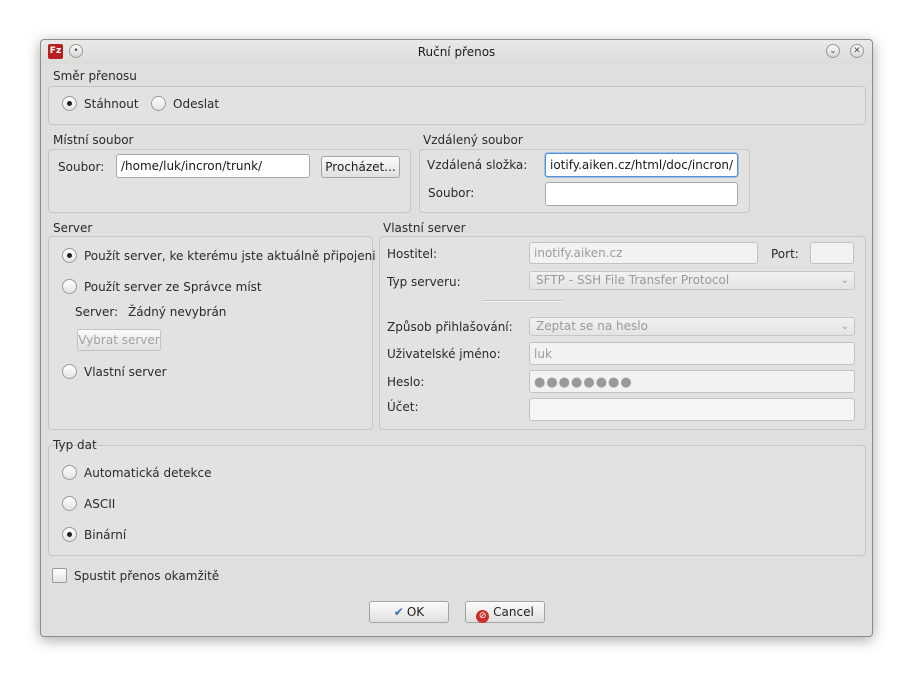  I want to click on username-label: Uživatelské jméno:, so click(444, 354).